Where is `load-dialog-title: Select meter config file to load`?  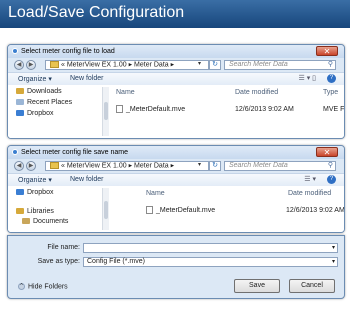 load-dialog-title: Select meter config file to load is located at coordinates (68, 51).